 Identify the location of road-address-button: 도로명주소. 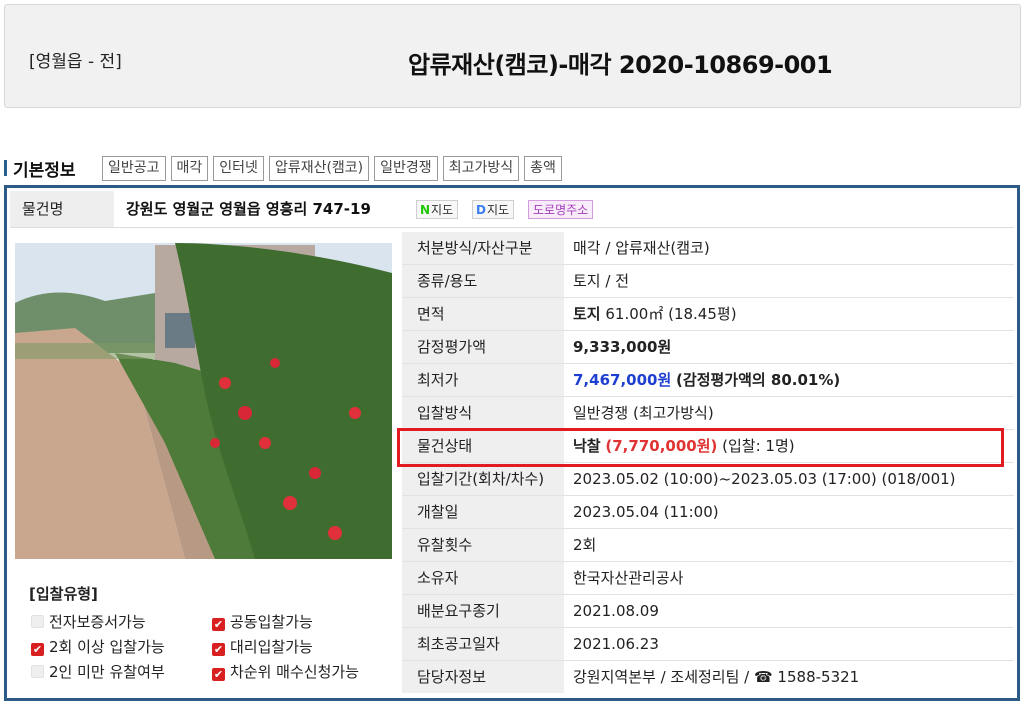
(561, 209).